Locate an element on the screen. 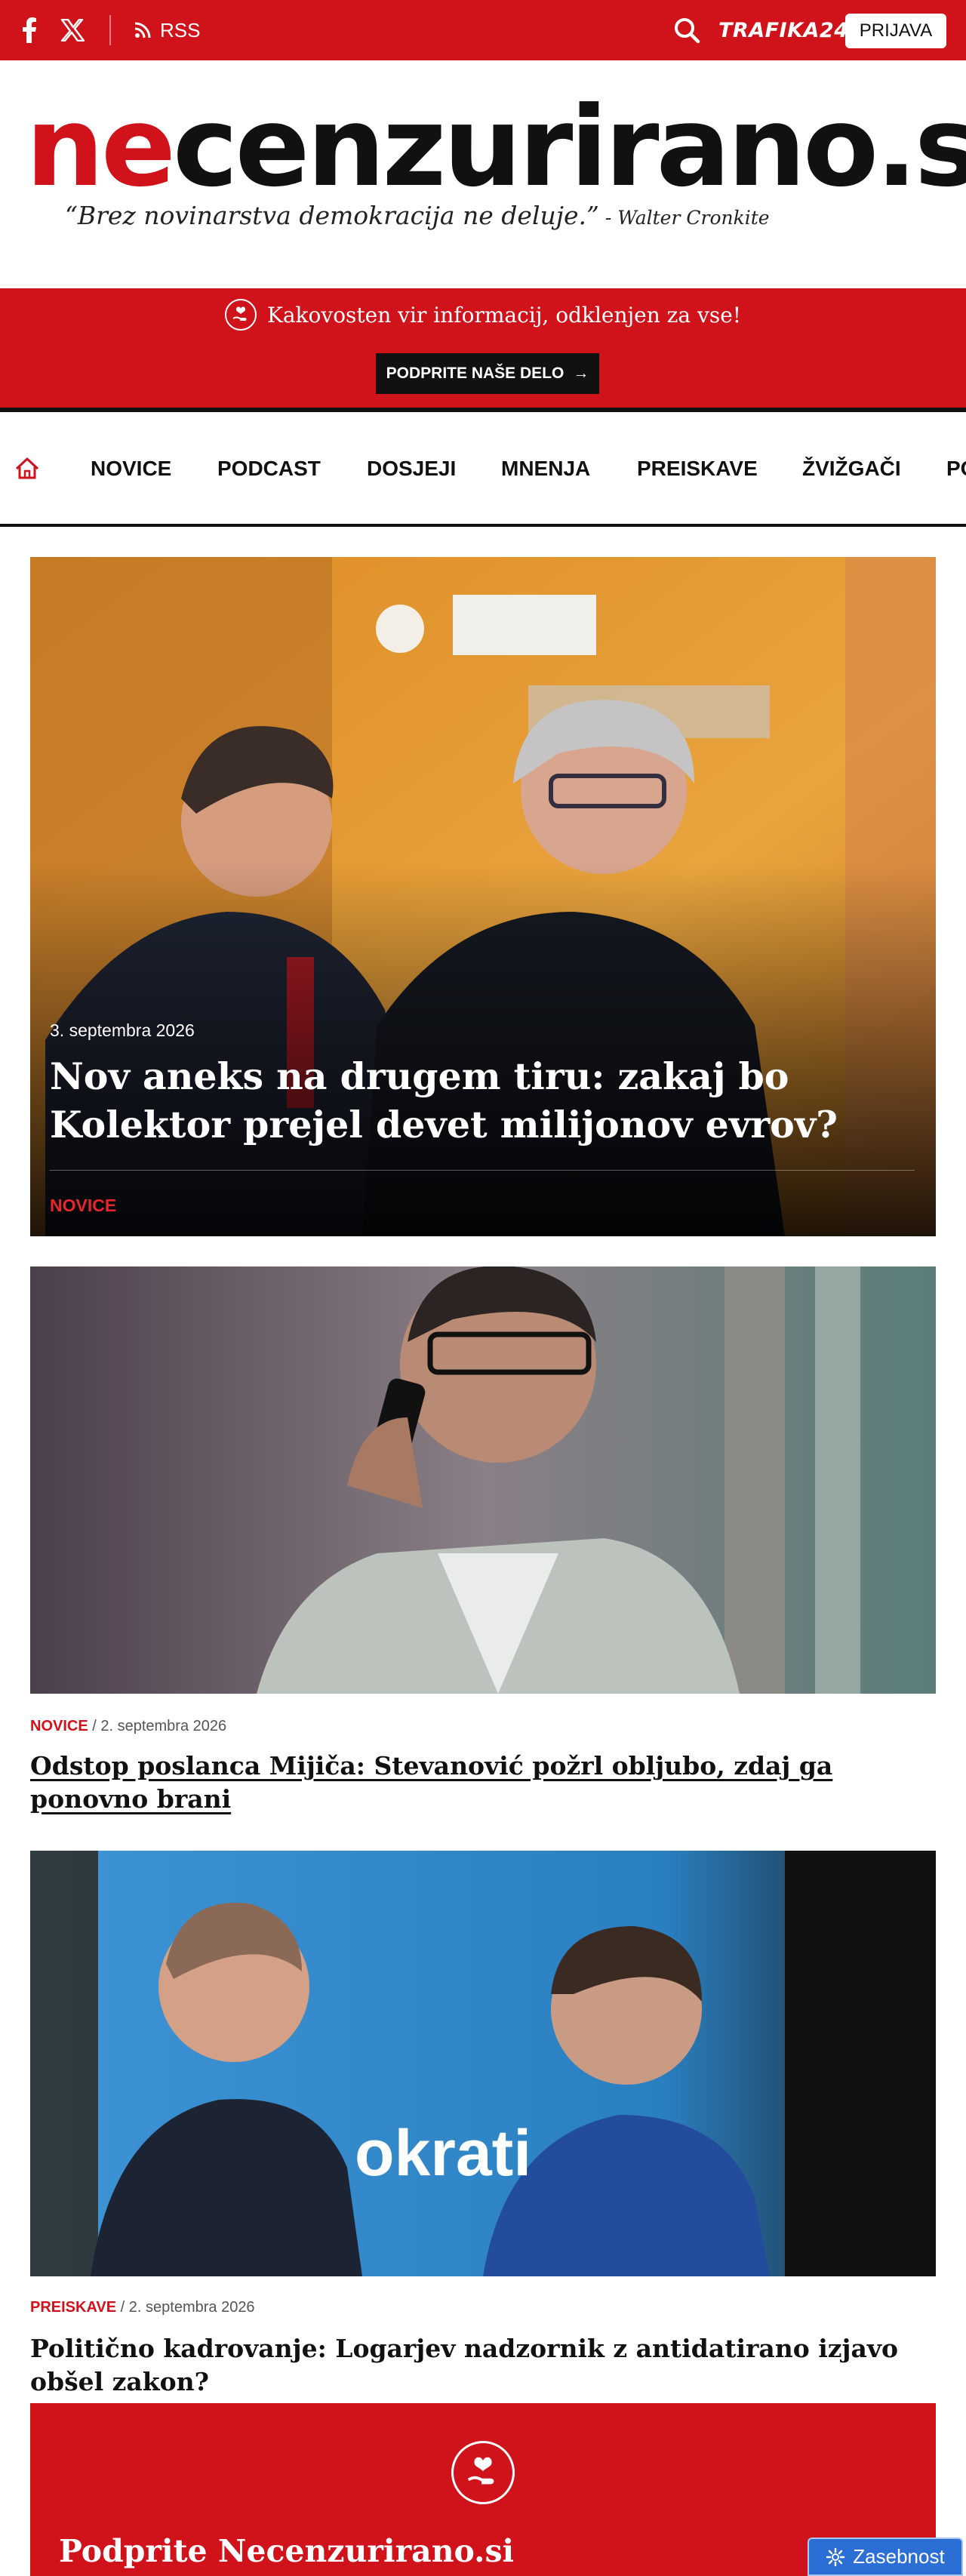 The width and height of the screenshot is (966, 2576). nav-item-overflow: PO is located at coordinates (956, 468).